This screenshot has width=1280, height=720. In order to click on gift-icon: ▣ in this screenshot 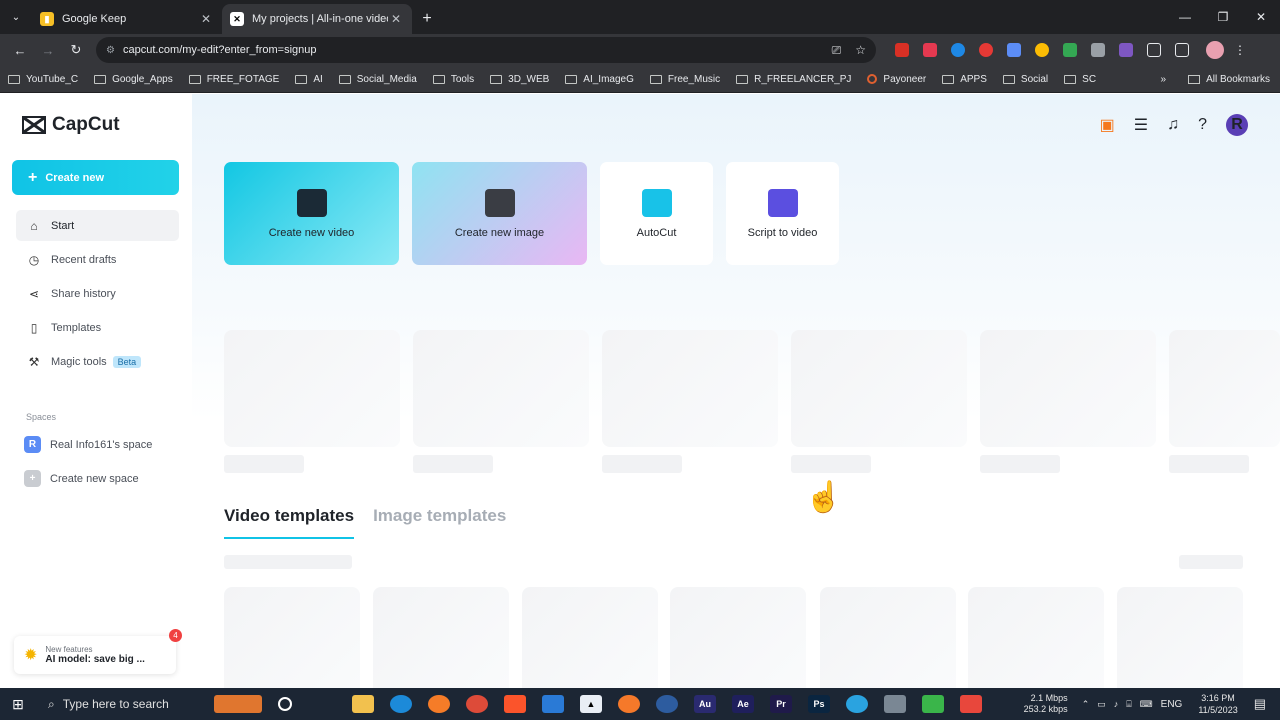, I will do `click(1107, 125)`.